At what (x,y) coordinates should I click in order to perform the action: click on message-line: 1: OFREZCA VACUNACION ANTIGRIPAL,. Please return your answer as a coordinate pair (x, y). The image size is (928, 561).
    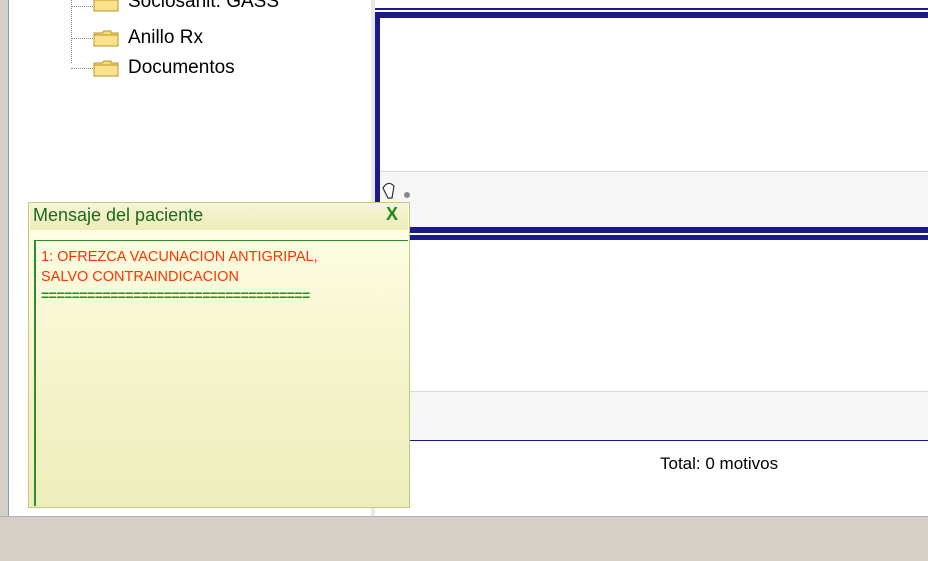
    Looking at the image, I should click on (179, 257).